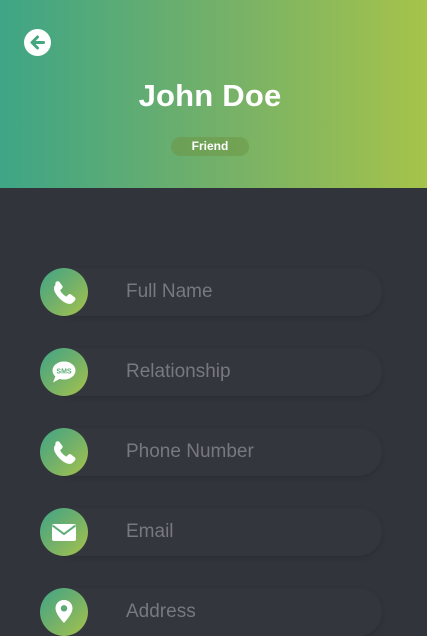 The width and height of the screenshot is (427, 636). I want to click on email-field, so click(211, 532).